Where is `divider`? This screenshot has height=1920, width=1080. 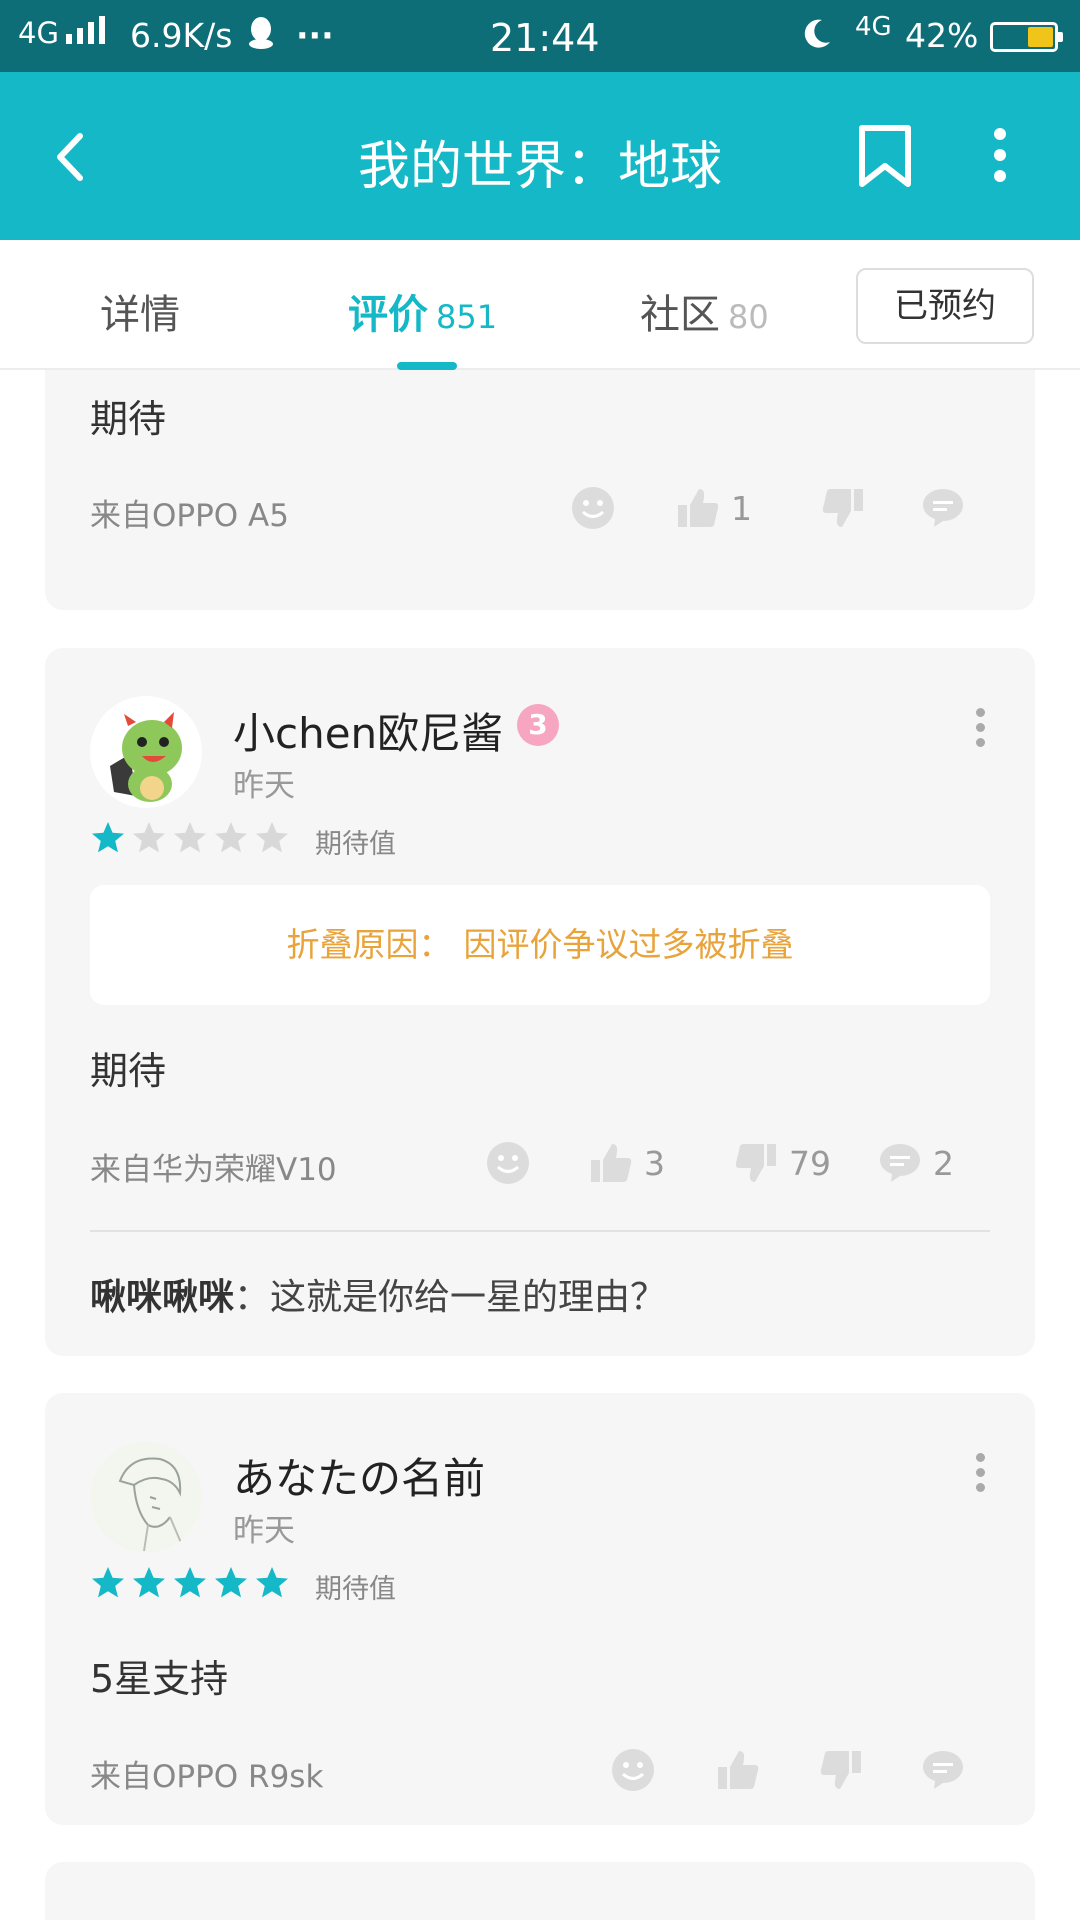 divider is located at coordinates (540, 1231).